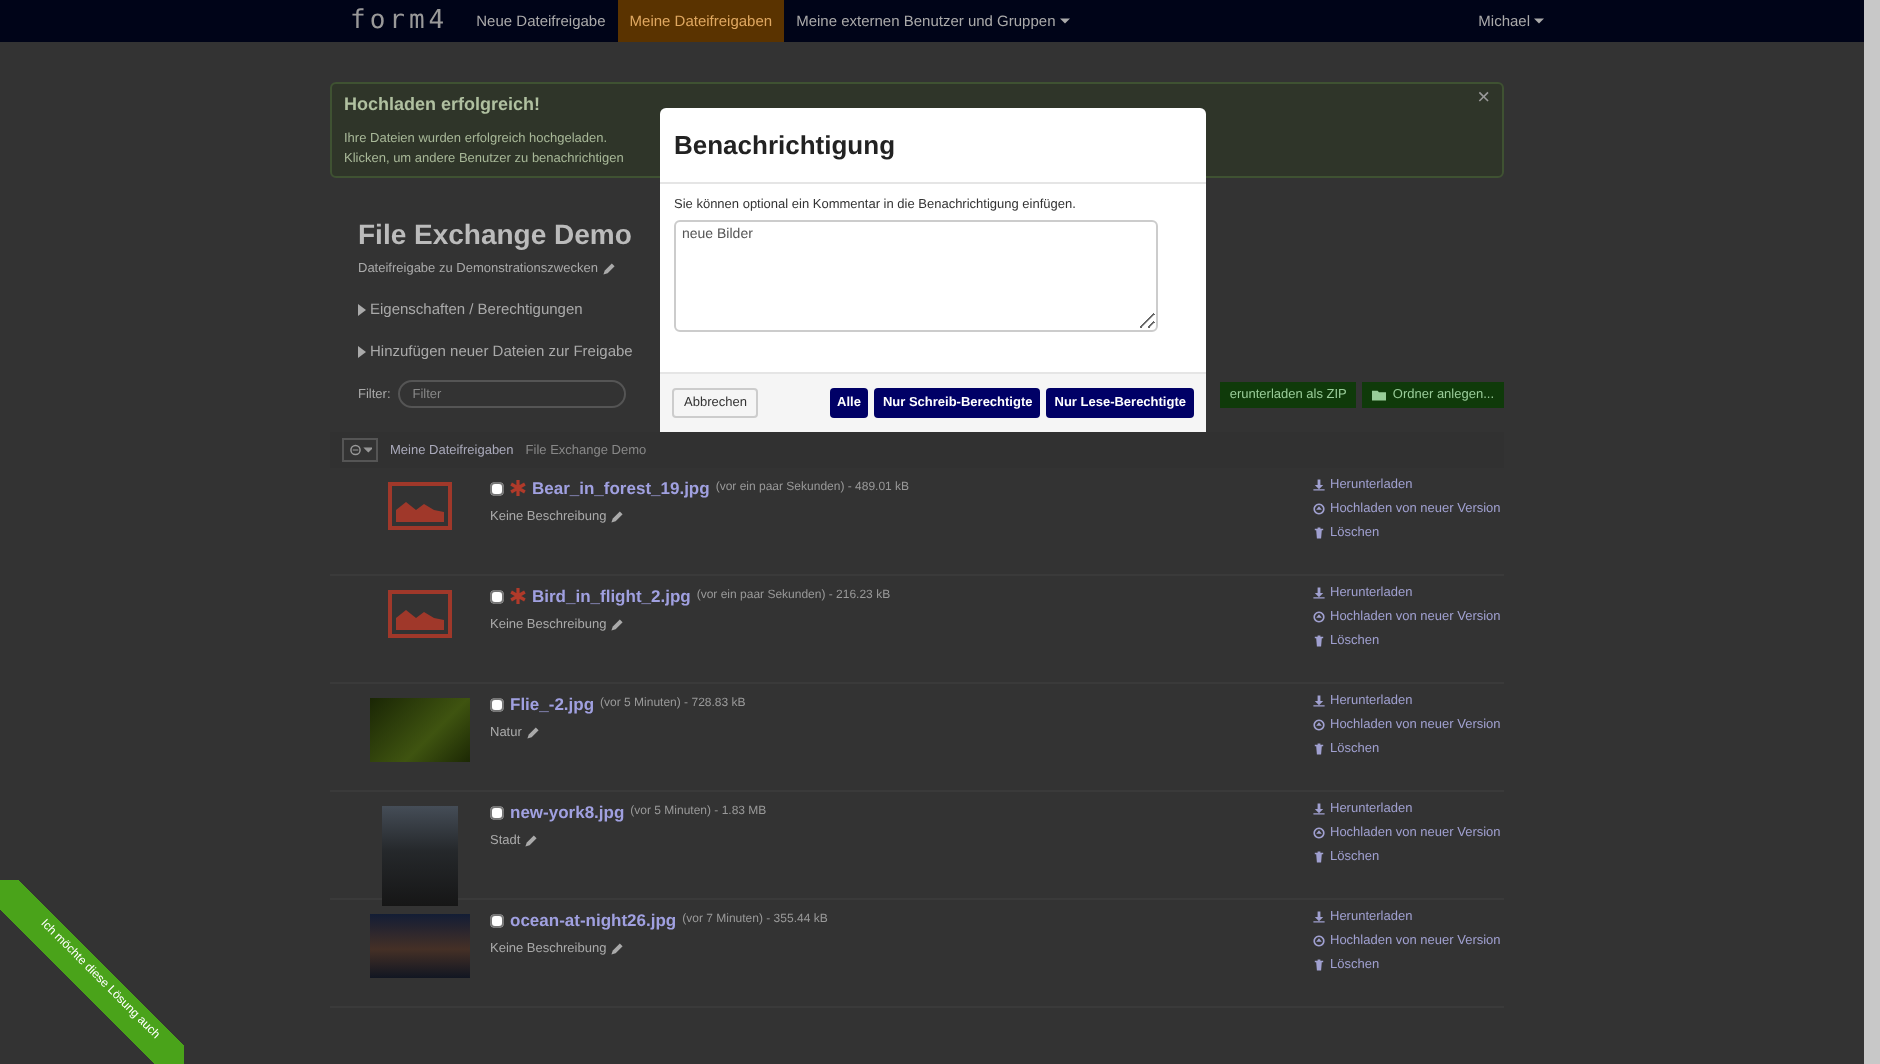  What do you see at coordinates (1539, 21) in the screenshot?
I see `caret-icon` at bounding box center [1539, 21].